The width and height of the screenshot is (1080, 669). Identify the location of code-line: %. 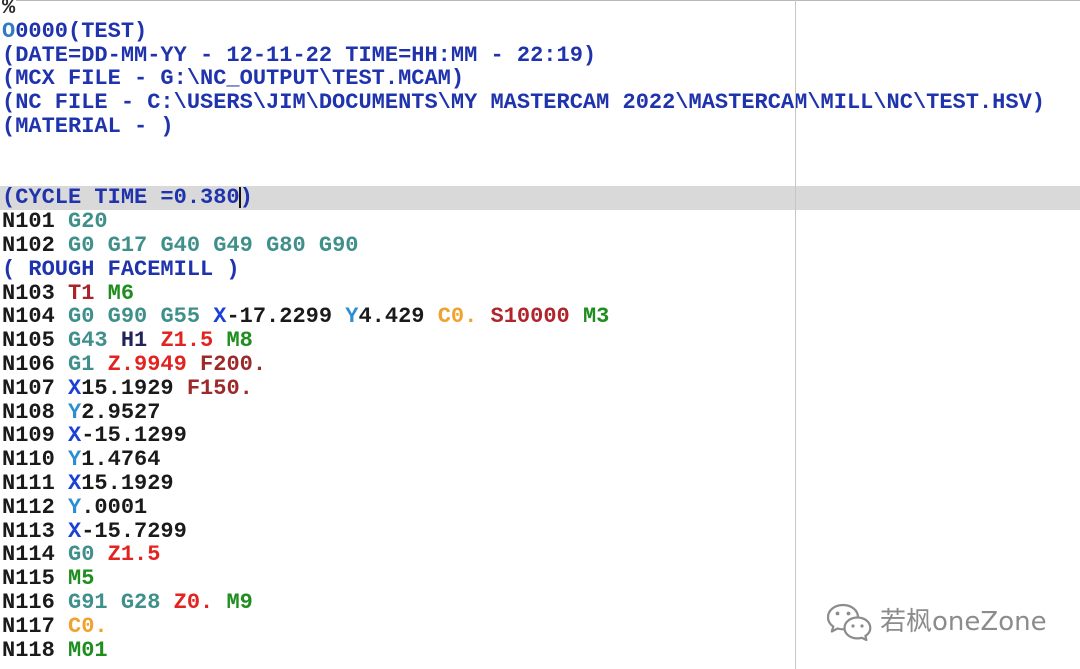
(540, 10).